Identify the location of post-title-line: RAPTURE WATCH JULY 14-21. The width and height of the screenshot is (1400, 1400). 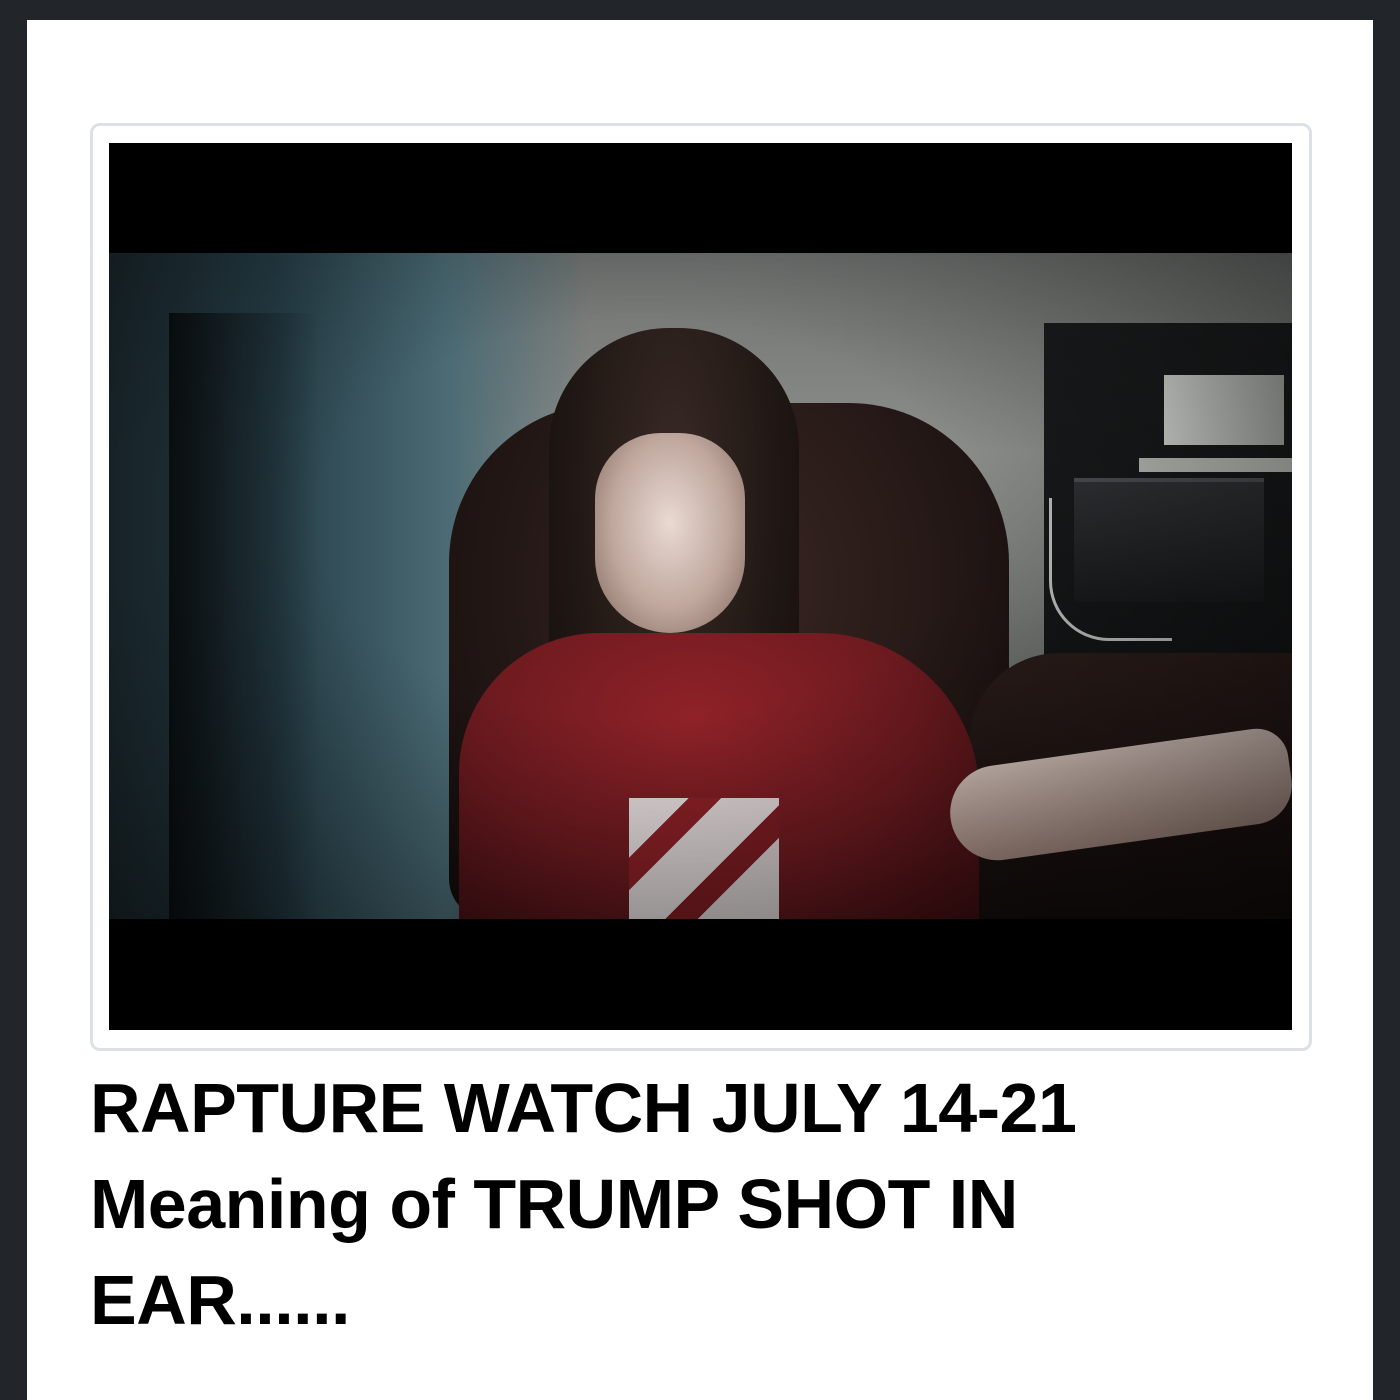
(583, 1108).